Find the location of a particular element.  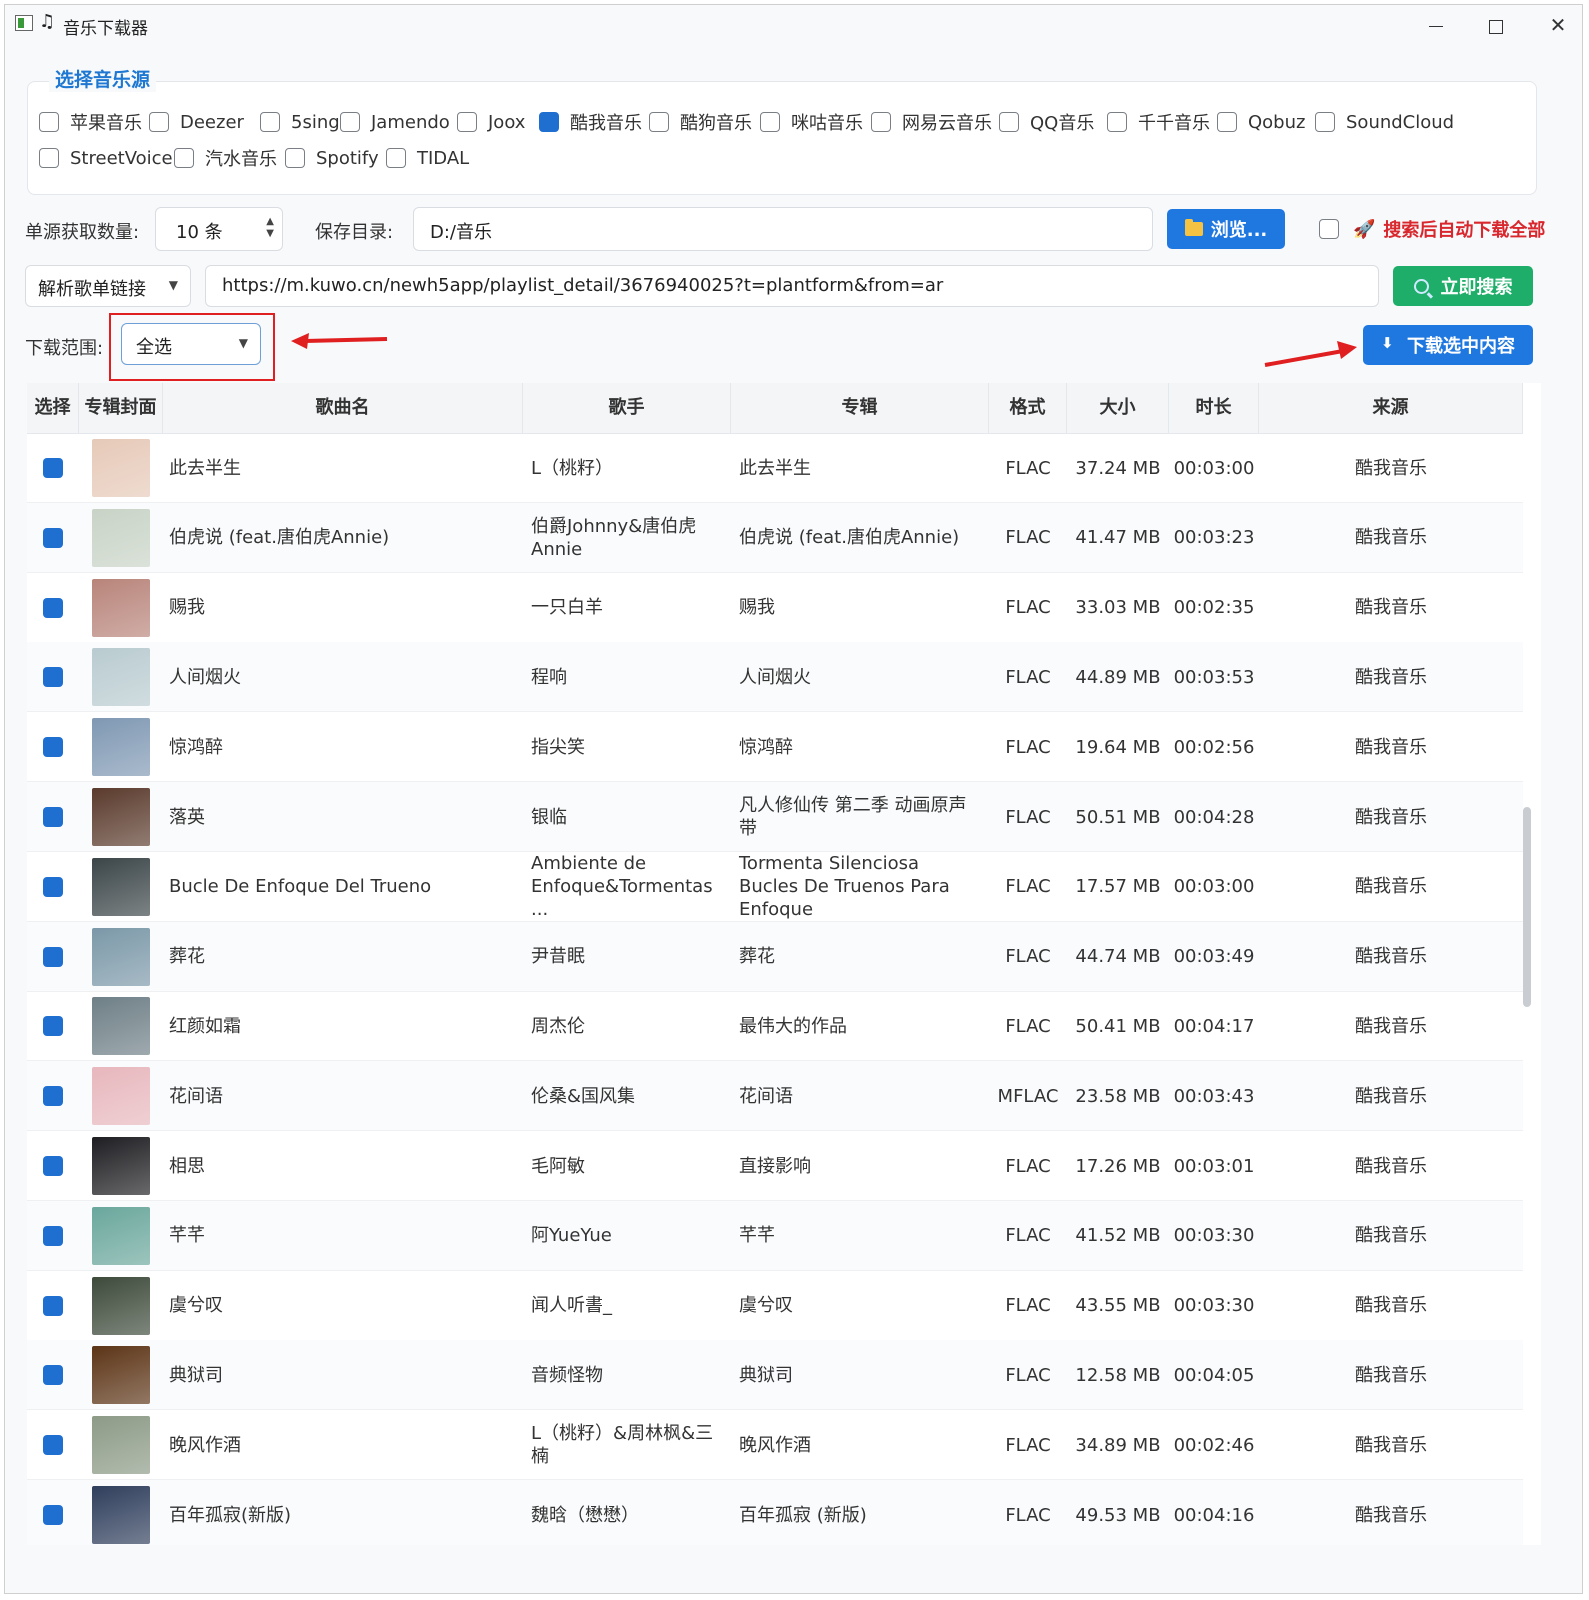

auto-download-checkbox is located at coordinates (1329, 229).